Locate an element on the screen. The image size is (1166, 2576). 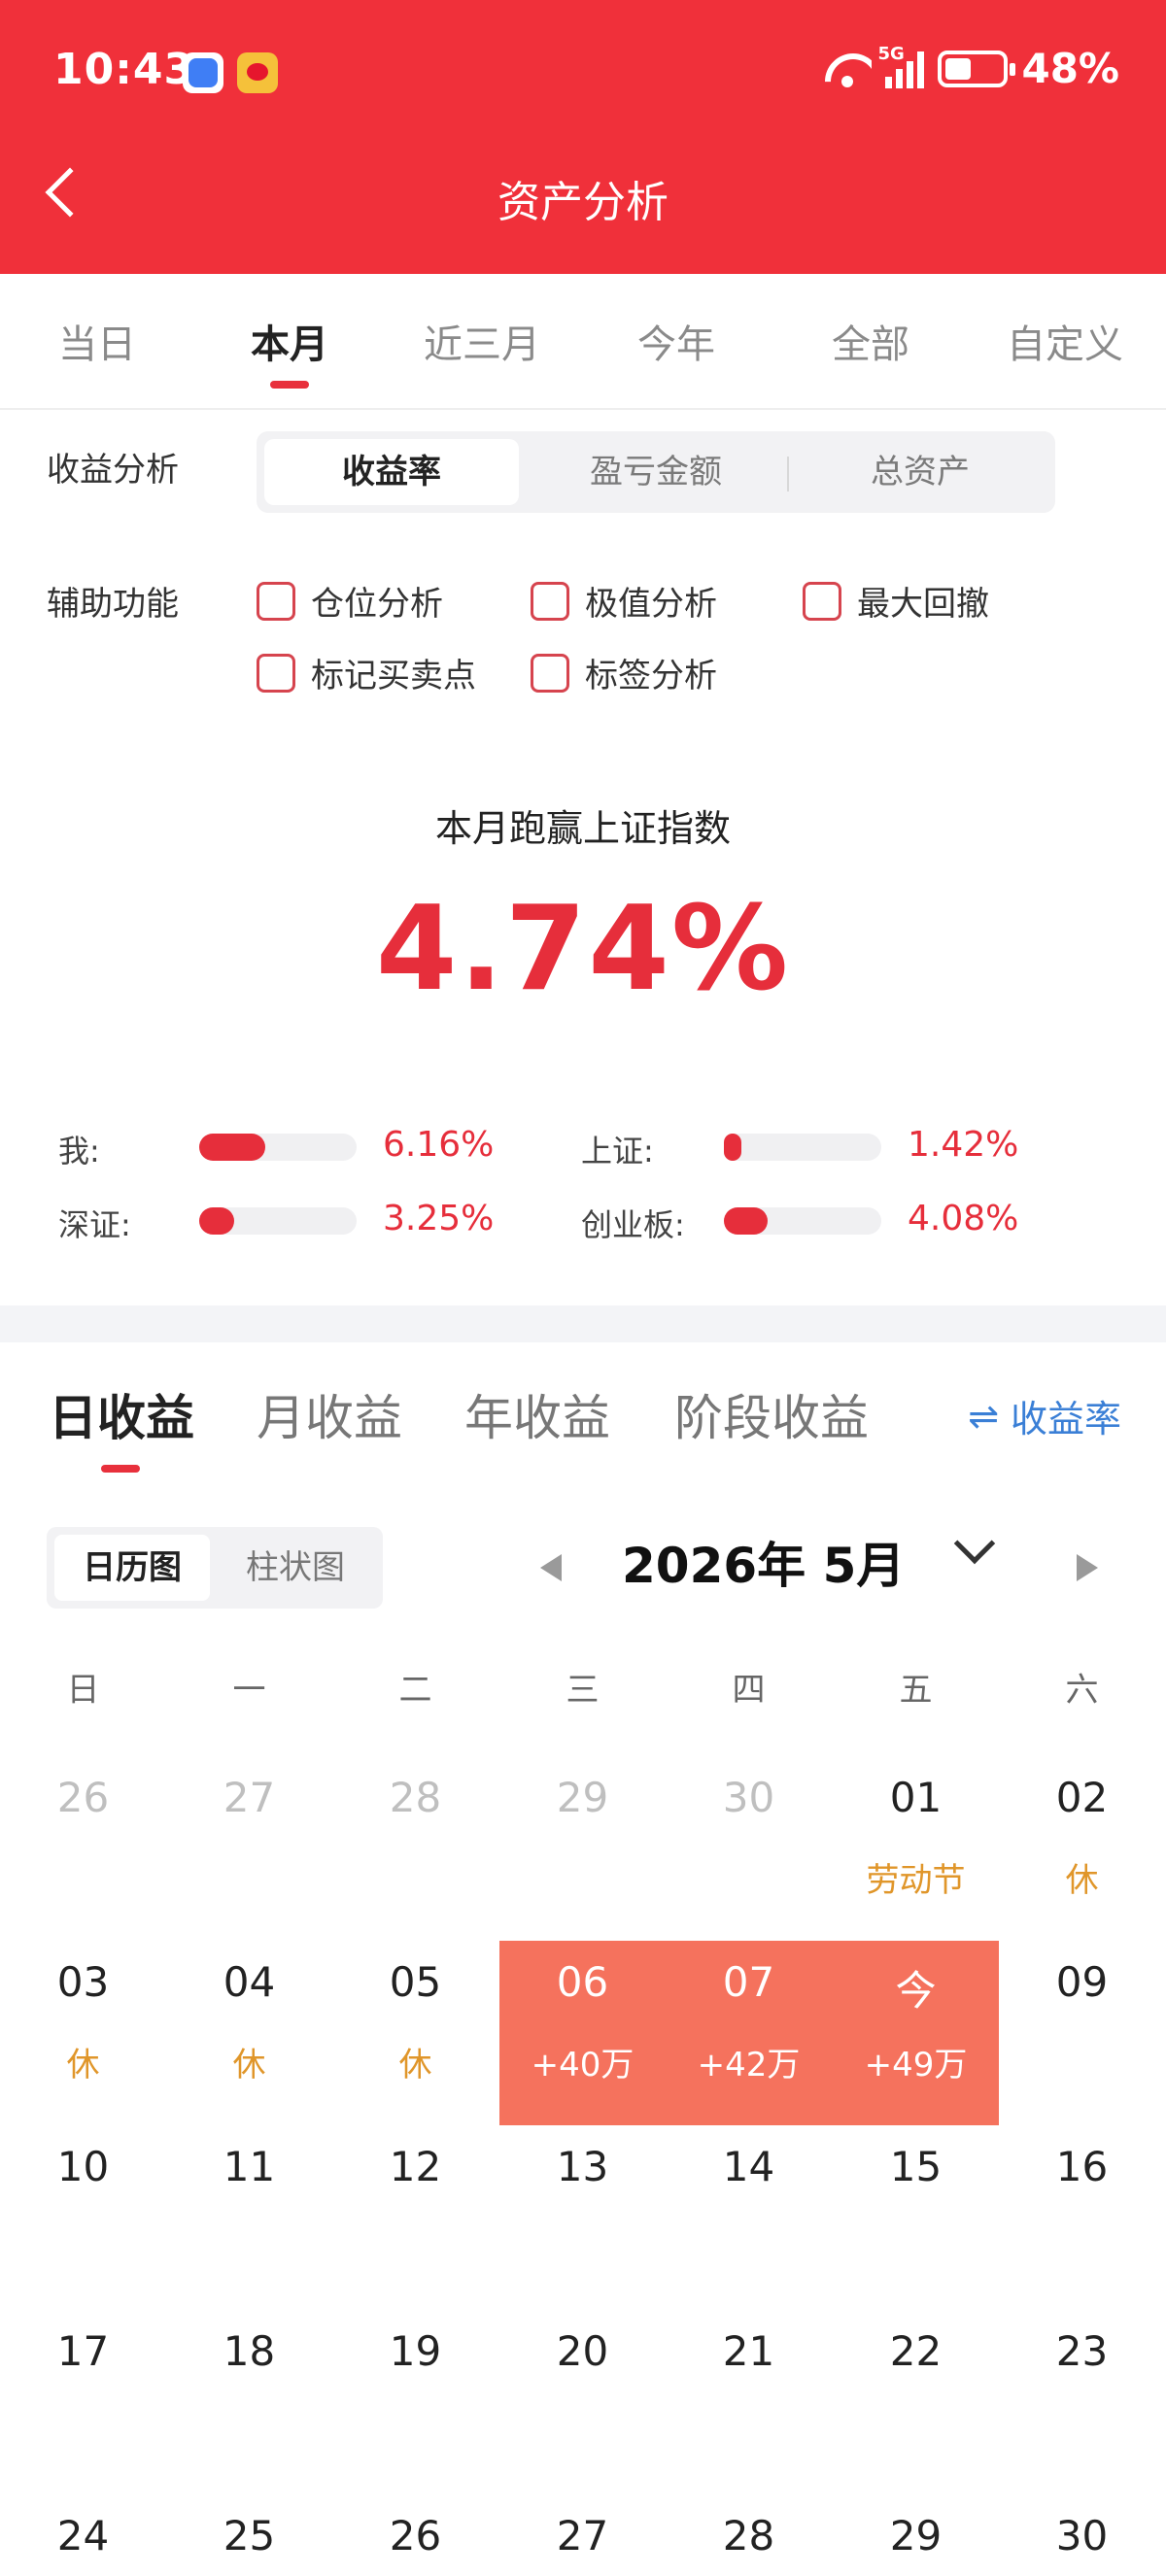
calendar-day: 10 is located at coordinates (83, 2166).